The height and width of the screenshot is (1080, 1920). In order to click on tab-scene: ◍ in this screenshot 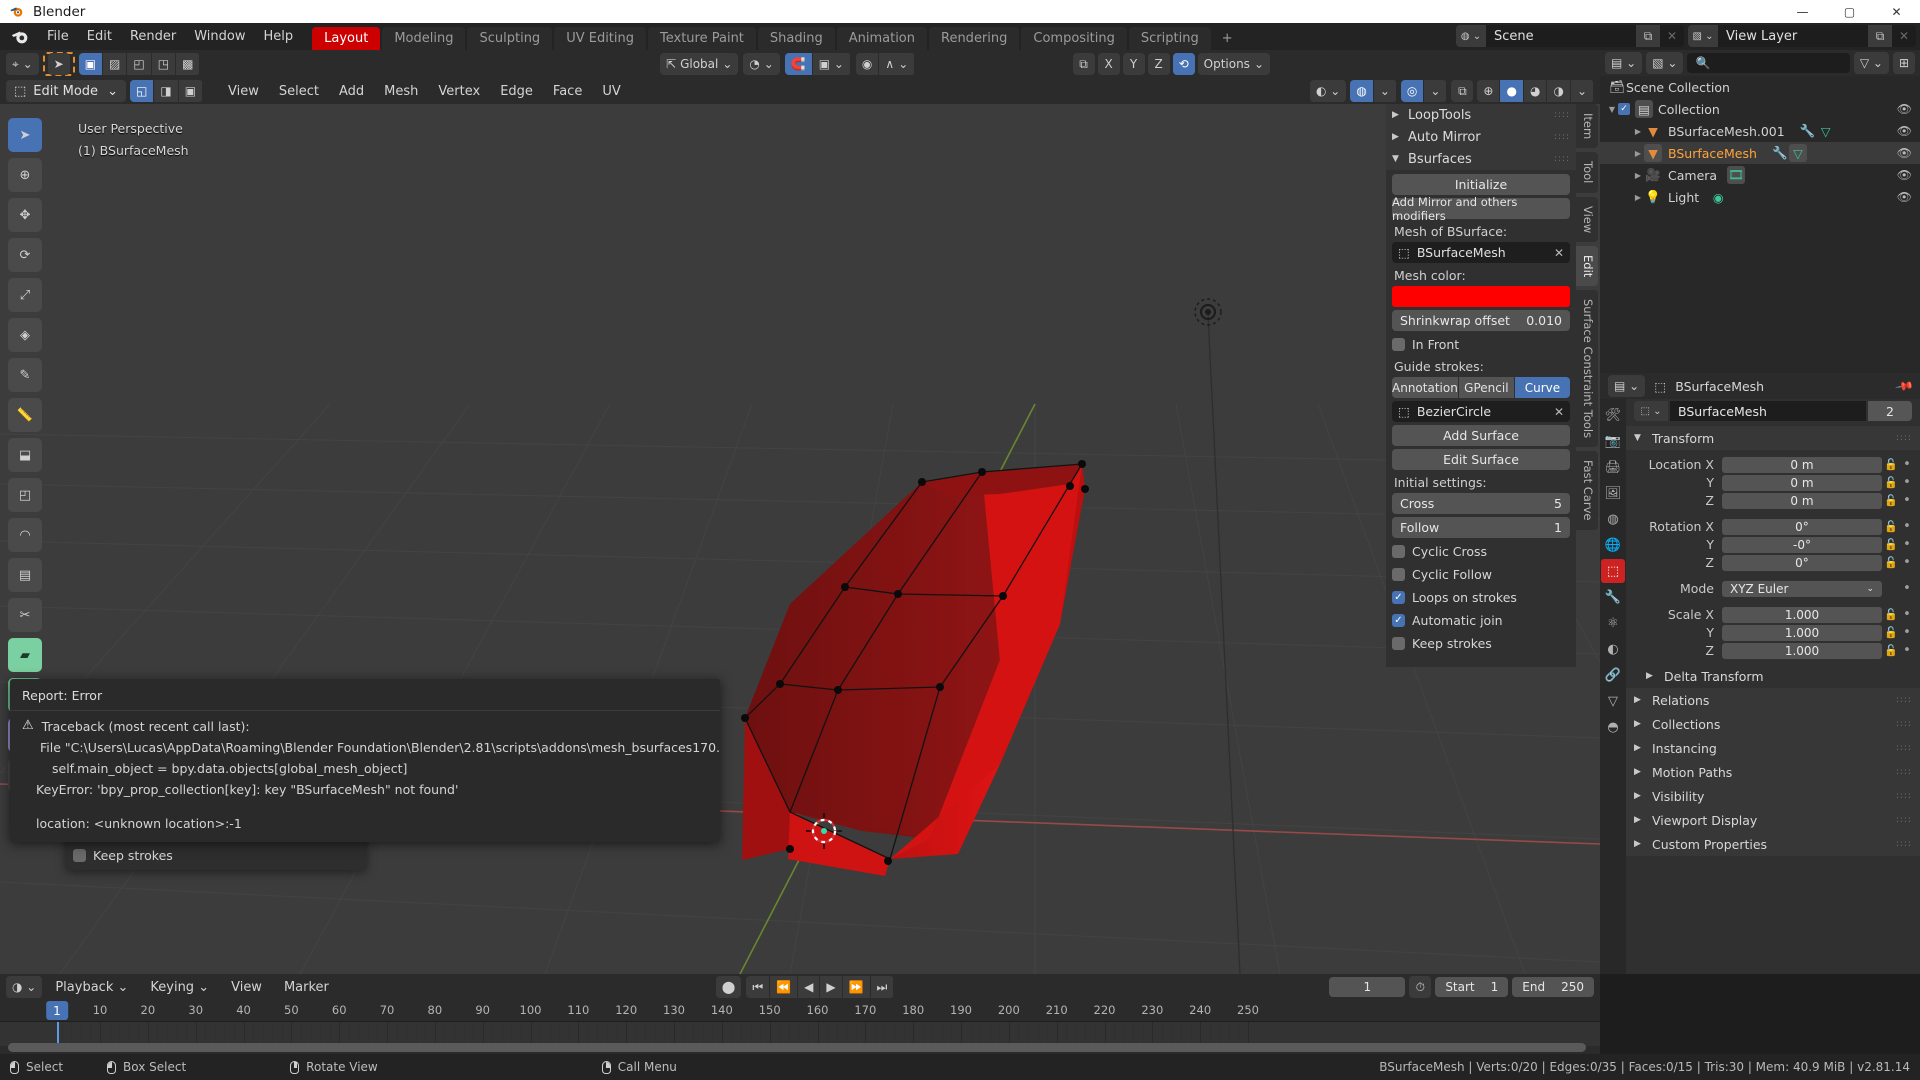, I will do `click(1613, 519)`.